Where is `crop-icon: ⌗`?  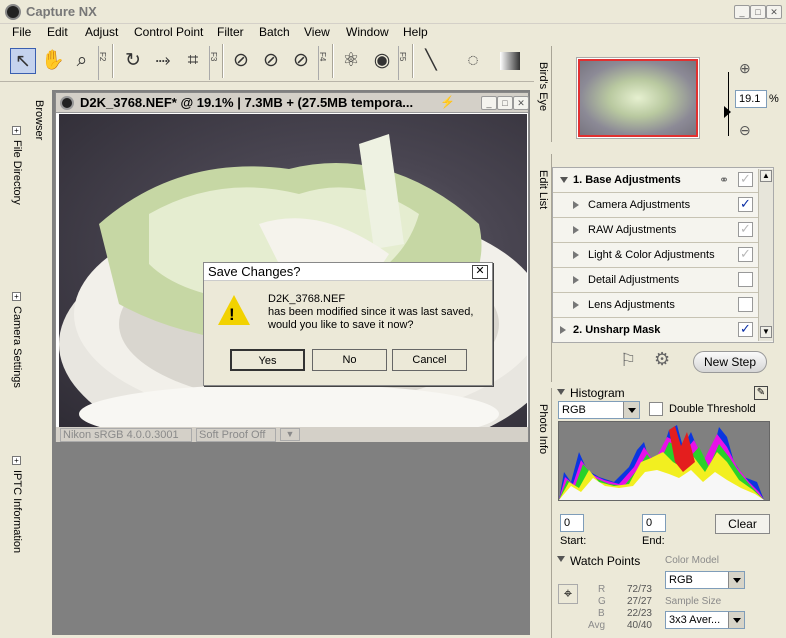 crop-icon: ⌗ is located at coordinates (193, 61).